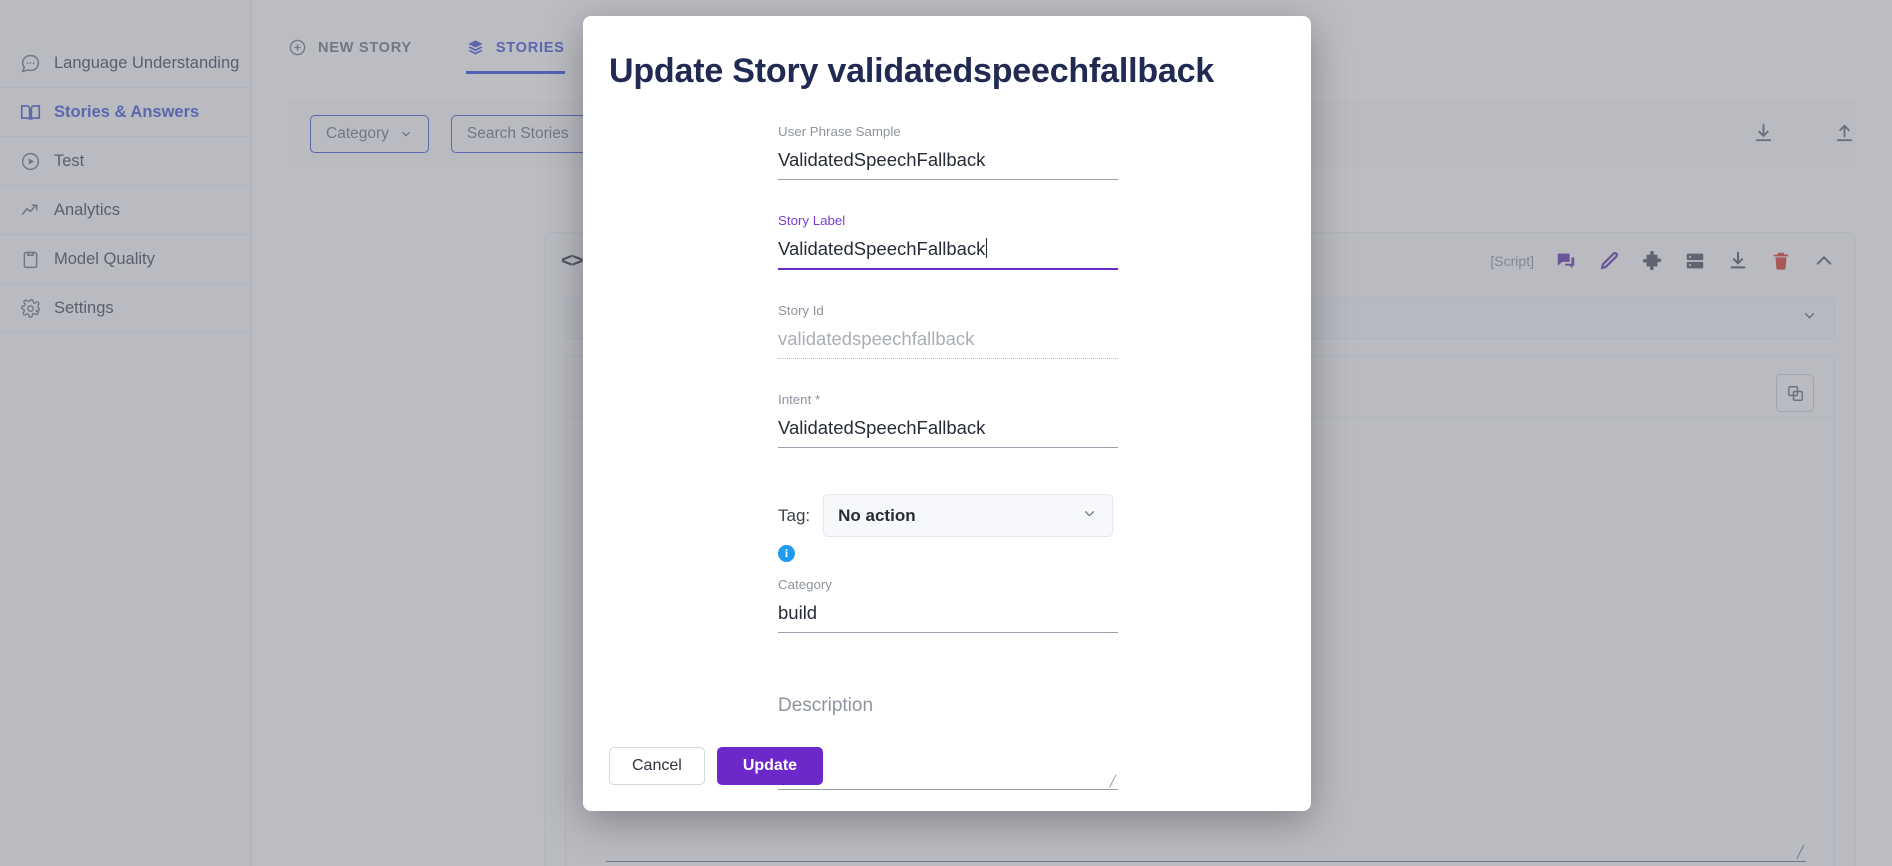  Describe the element at coordinates (948, 160) in the screenshot. I see `user-phrase-sample-input: ValidatedSpeechFallback` at that location.